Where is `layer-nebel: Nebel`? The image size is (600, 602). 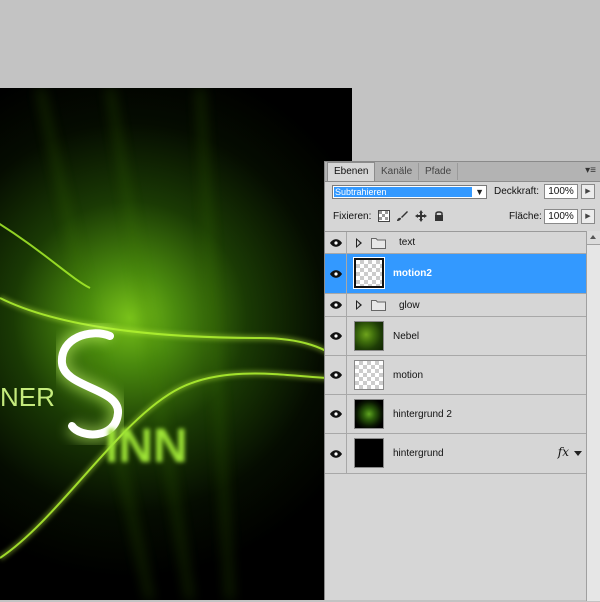
layer-nebel: Nebel is located at coordinates (455, 336).